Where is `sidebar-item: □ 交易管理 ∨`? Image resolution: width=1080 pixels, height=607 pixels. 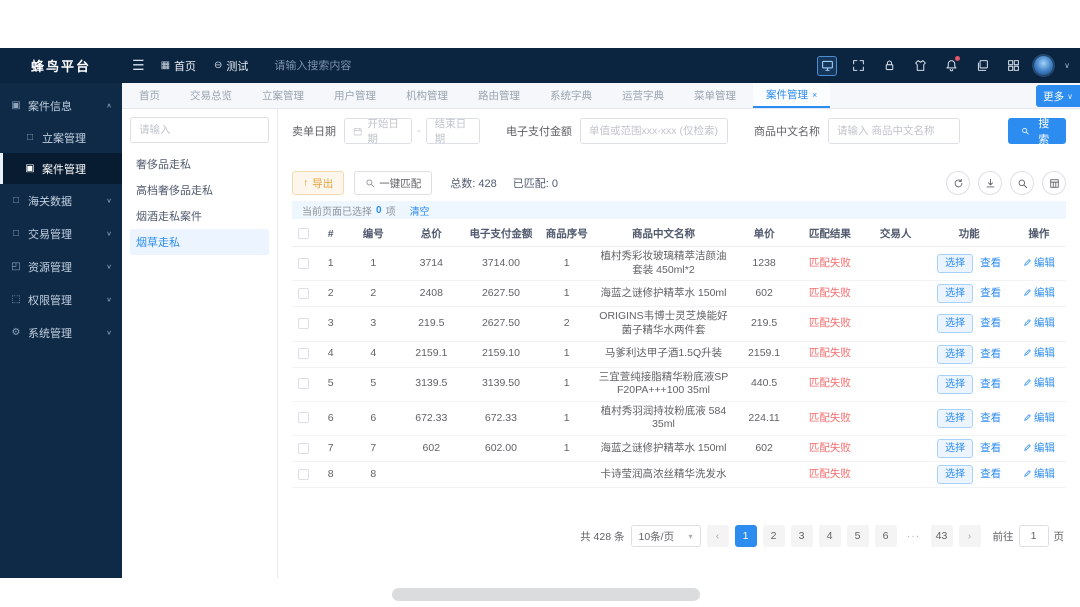
sidebar-item: □ 交易管理 ∨ is located at coordinates (61, 233).